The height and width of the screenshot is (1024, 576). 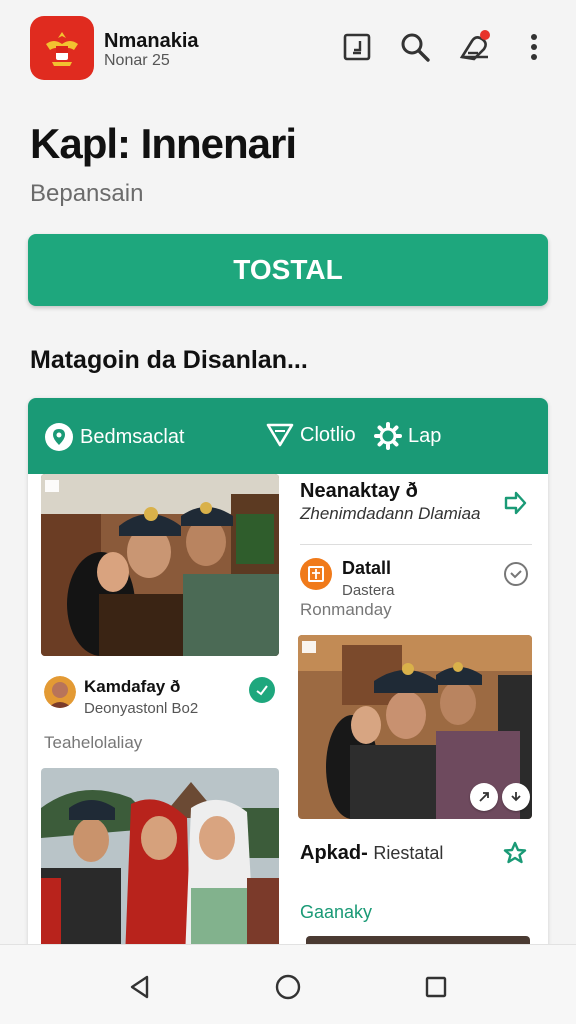 What do you see at coordinates (288, 50) in the screenshot?
I see `app-header: Nmanakia Nonar 25` at bounding box center [288, 50].